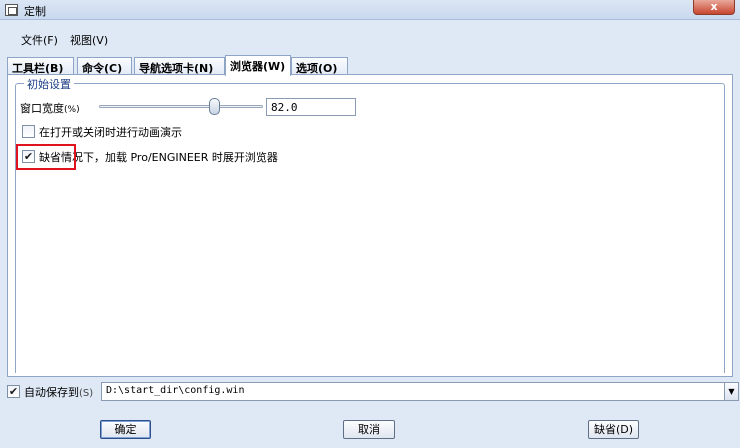  Describe the element at coordinates (104, 66) in the screenshot. I see `tab-commands: 命令(C)` at that location.